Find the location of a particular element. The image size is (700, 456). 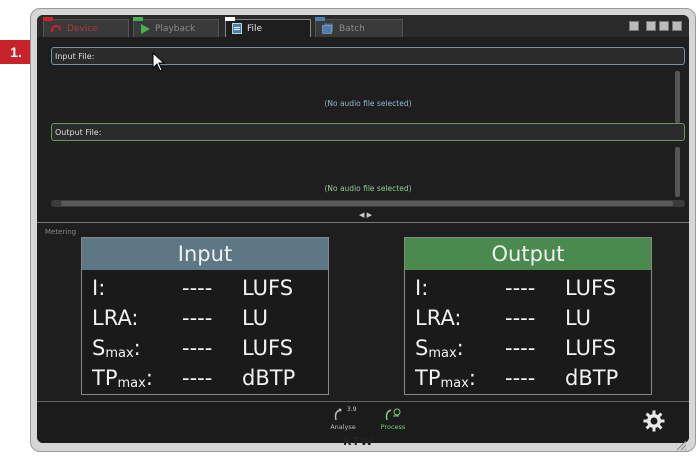

tab-file-label: File is located at coordinates (255, 28).